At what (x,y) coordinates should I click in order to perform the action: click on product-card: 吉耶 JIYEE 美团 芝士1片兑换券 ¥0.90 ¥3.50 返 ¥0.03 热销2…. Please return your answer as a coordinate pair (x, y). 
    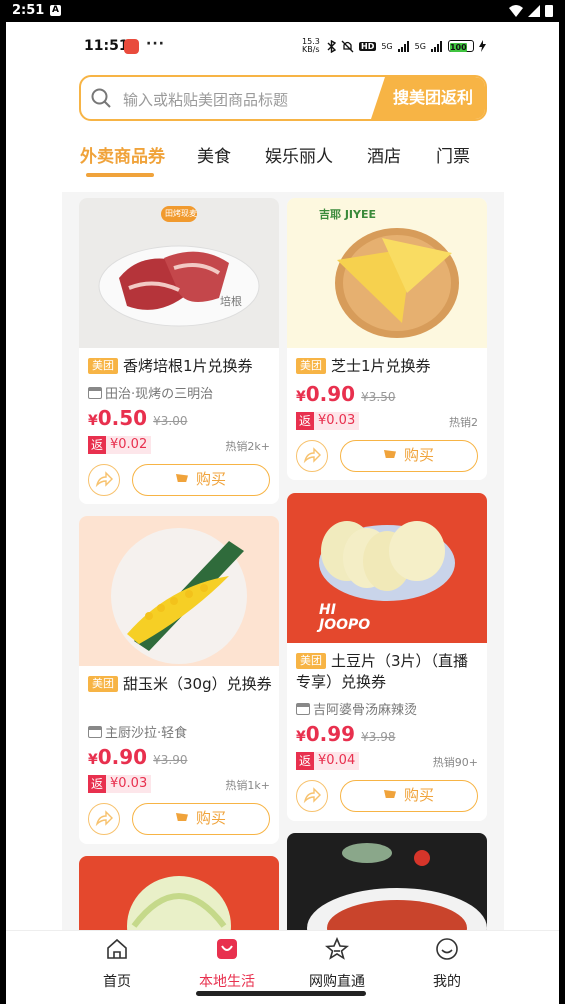
    Looking at the image, I should click on (387, 339).